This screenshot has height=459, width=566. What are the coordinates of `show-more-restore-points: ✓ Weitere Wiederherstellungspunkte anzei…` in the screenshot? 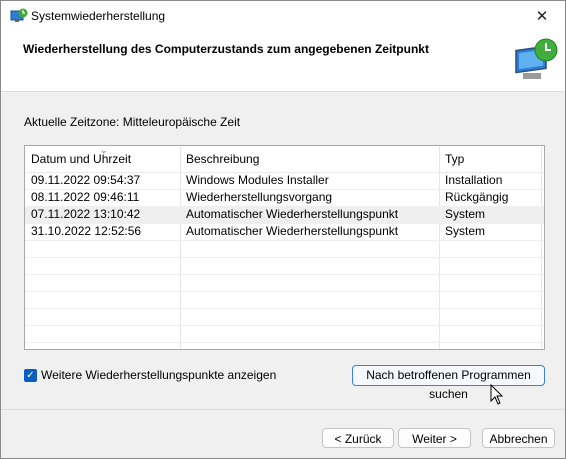 It's located at (150, 375).